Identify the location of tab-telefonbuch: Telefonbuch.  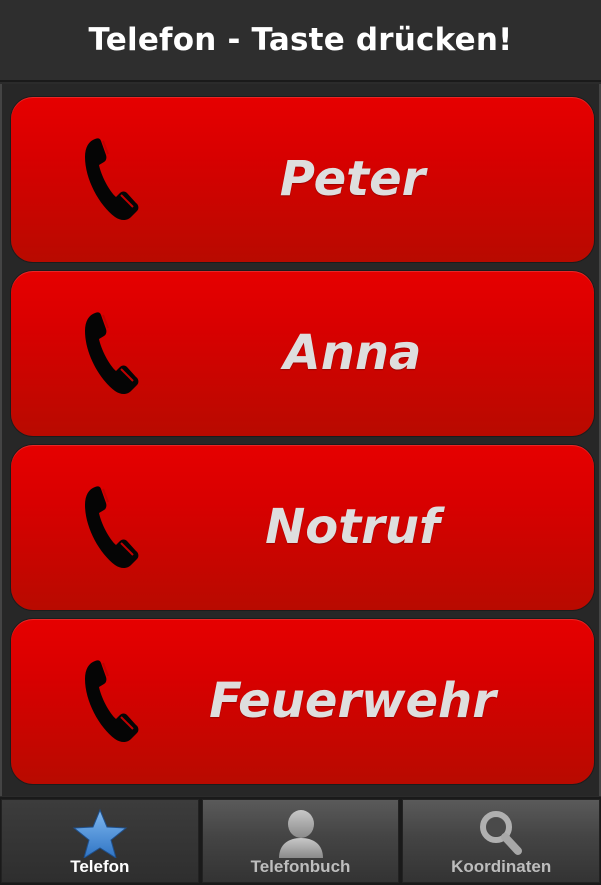
(300, 841).